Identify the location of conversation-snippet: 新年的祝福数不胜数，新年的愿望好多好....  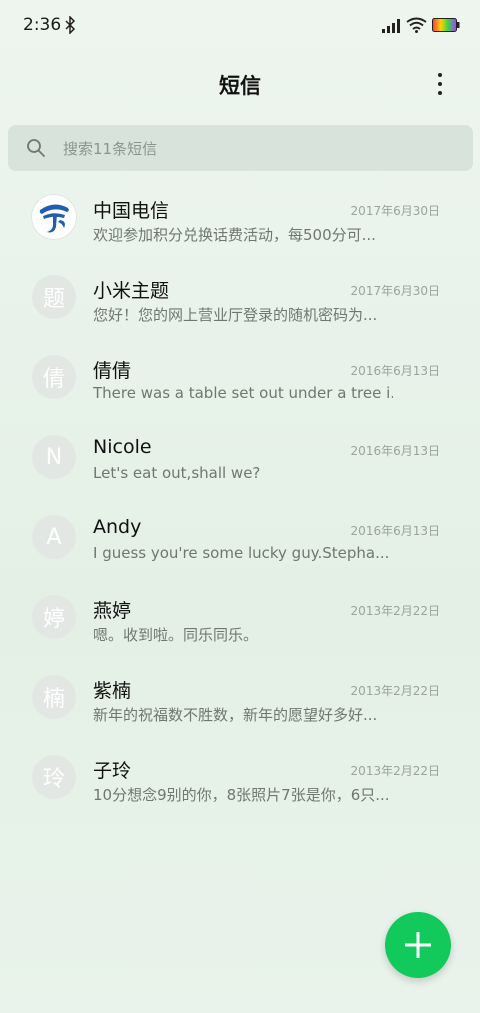
(235, 715).